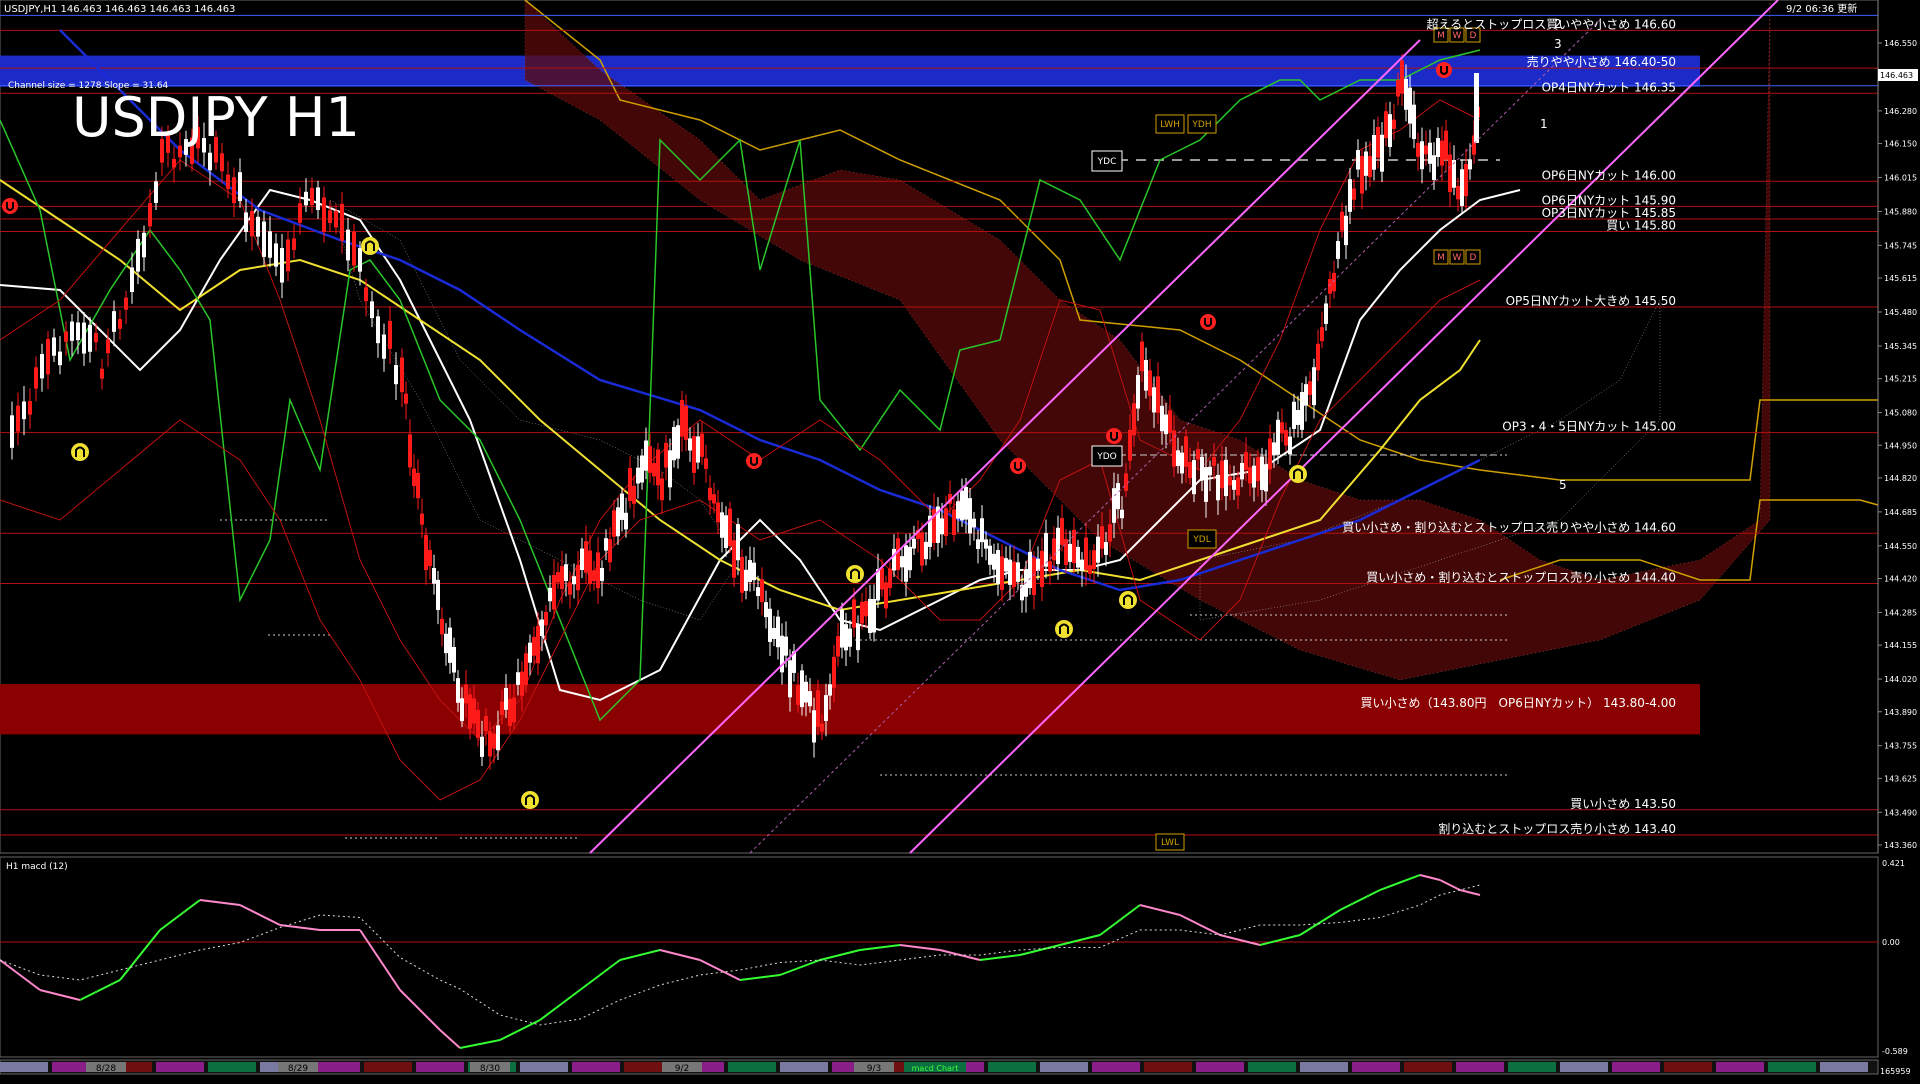 Image resolution: width=1920 pixels, height=1084 pixels. Describe the element at coordinates (1457, 36) in the screenshot. I see `mwd-top-1-label: W` at that location.